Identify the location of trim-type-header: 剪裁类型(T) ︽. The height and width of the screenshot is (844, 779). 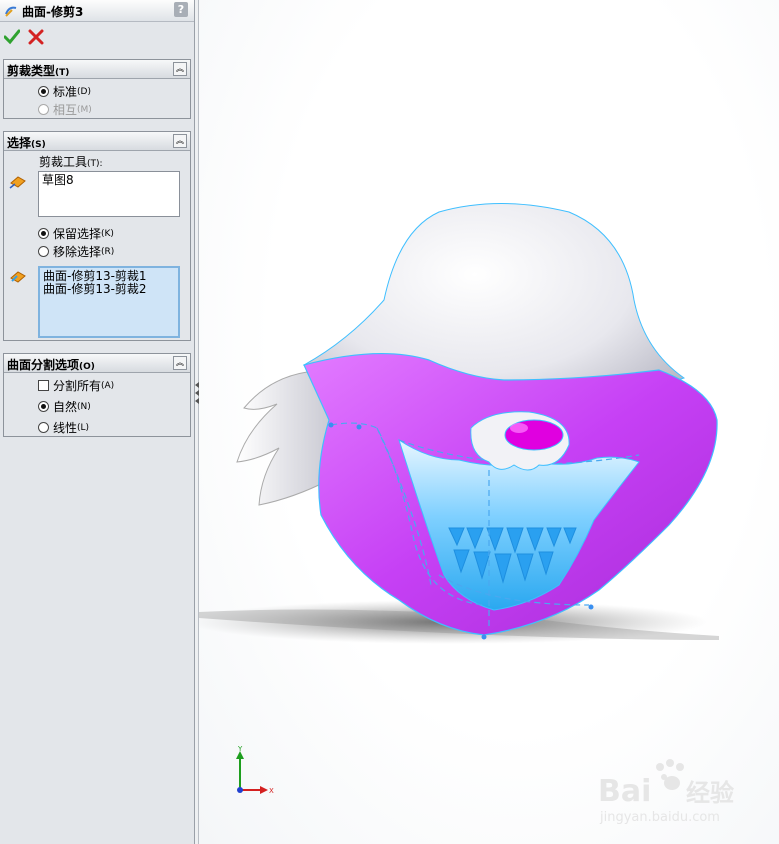
(97, 69).